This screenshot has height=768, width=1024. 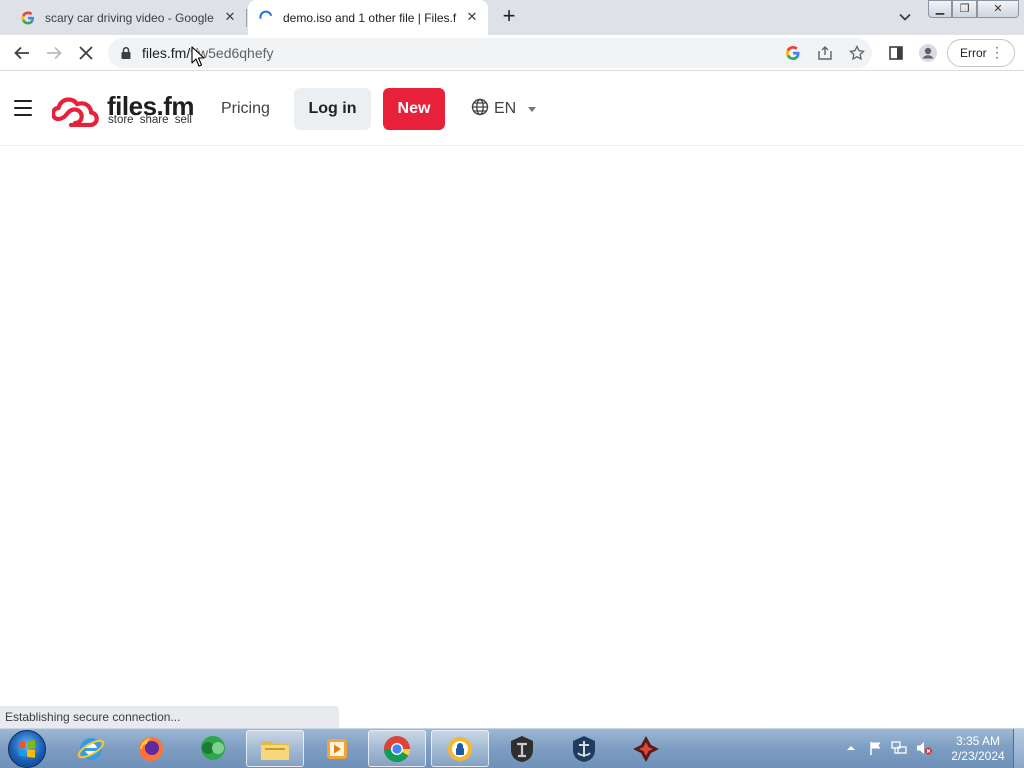 What do you see at coordinates (75, 112) in the screenshot?
I see `cloud-logo-icon` at bounding box center [75, 112].